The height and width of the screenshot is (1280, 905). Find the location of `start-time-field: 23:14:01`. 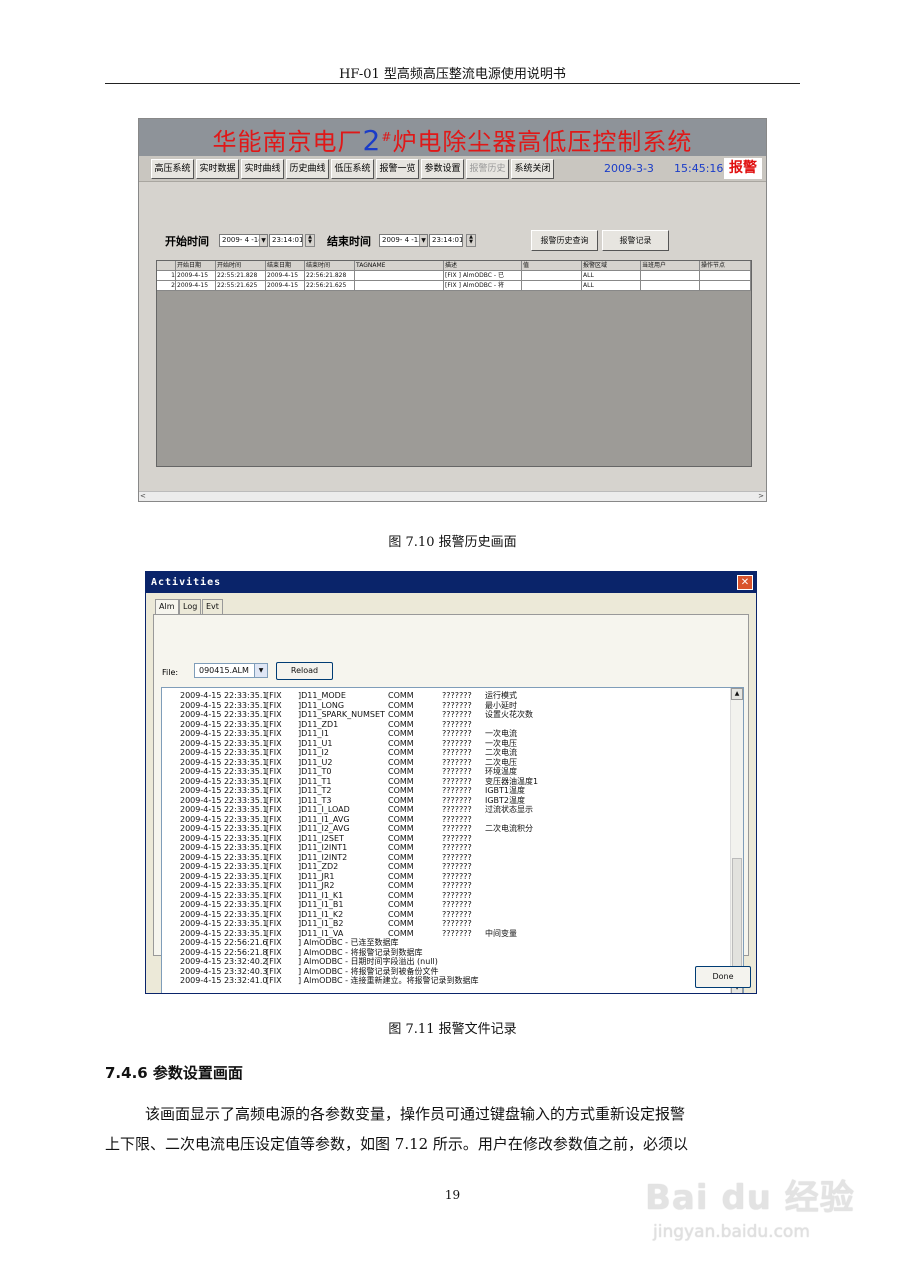

start-time-field: 23:14:01 is located at coordinates (286, 240).